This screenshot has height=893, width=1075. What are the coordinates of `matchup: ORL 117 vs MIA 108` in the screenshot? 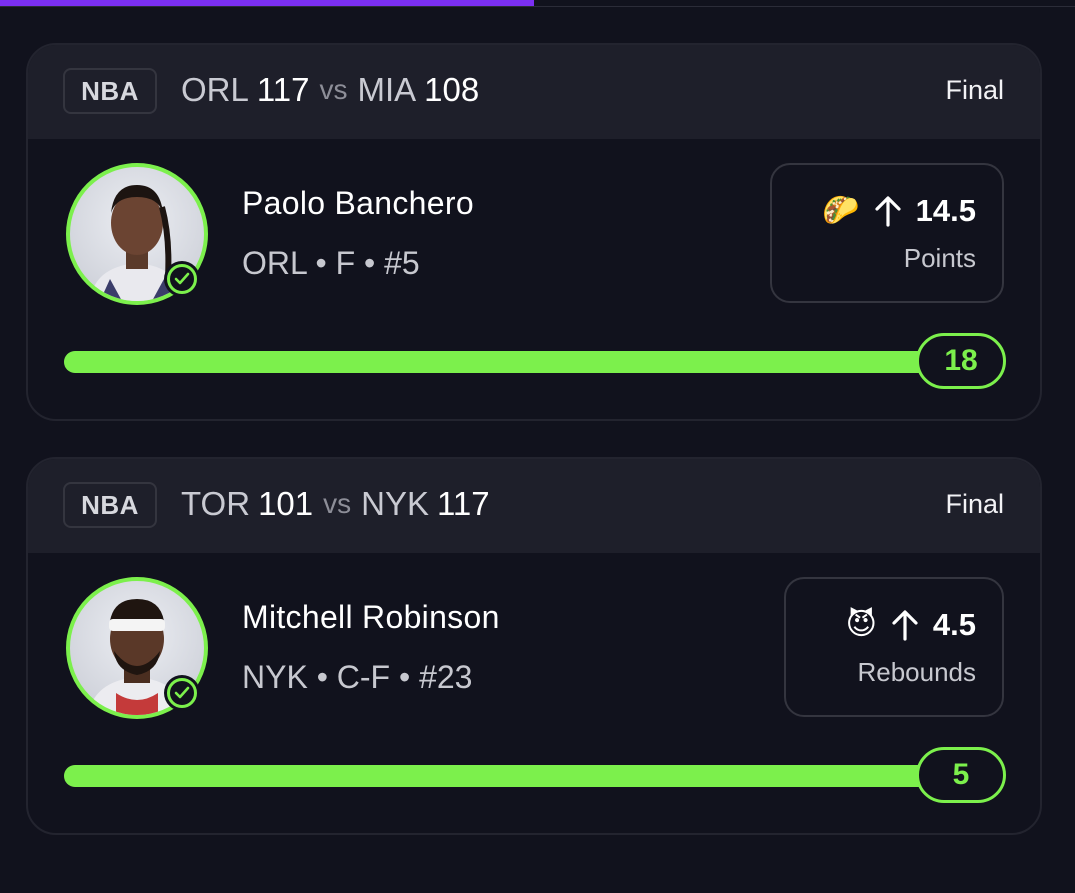 It's located at (330, 90).